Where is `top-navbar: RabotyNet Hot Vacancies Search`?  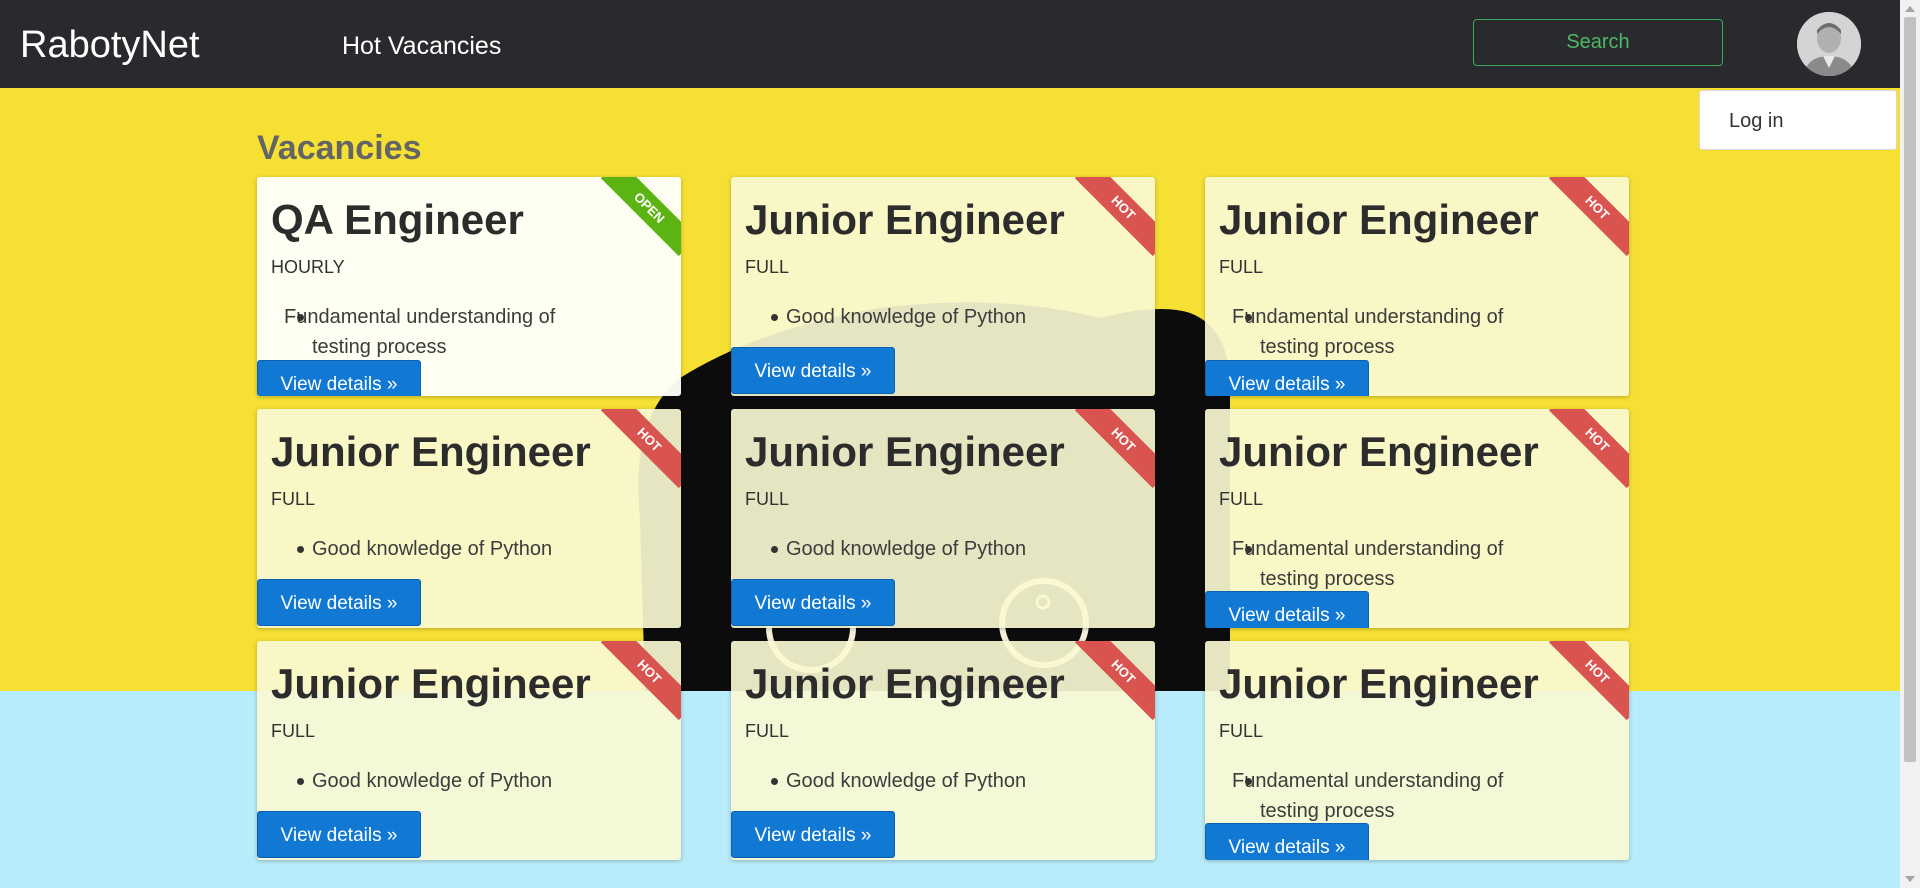
top-navbar: RabotyNet Hot Vacancies Search is located at coordinates (950, 44).